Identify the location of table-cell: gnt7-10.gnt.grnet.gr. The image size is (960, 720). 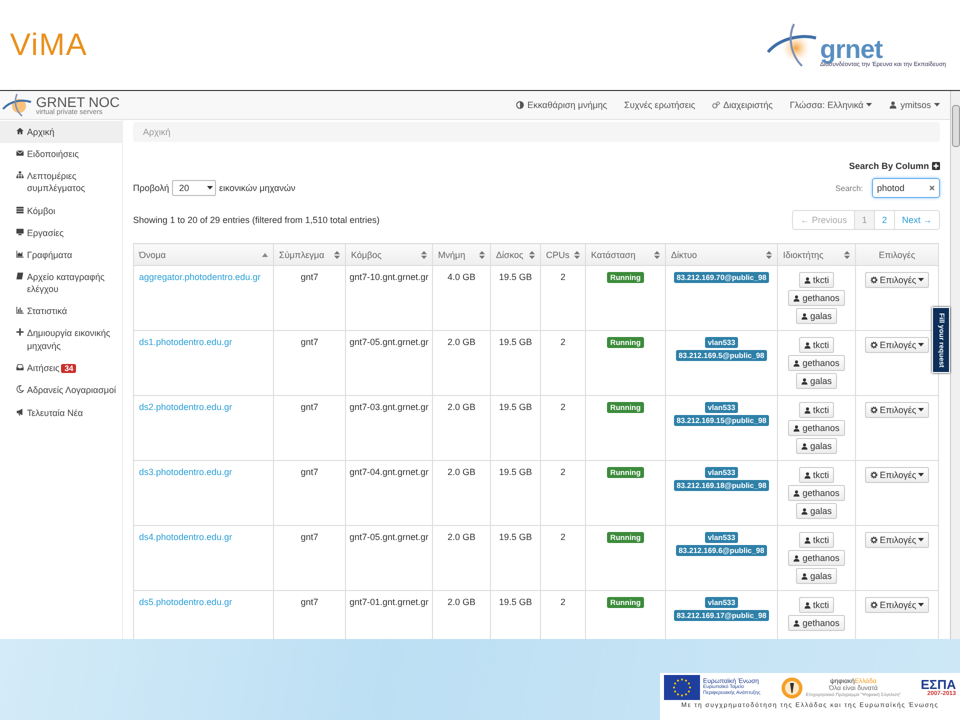
(389, 277).